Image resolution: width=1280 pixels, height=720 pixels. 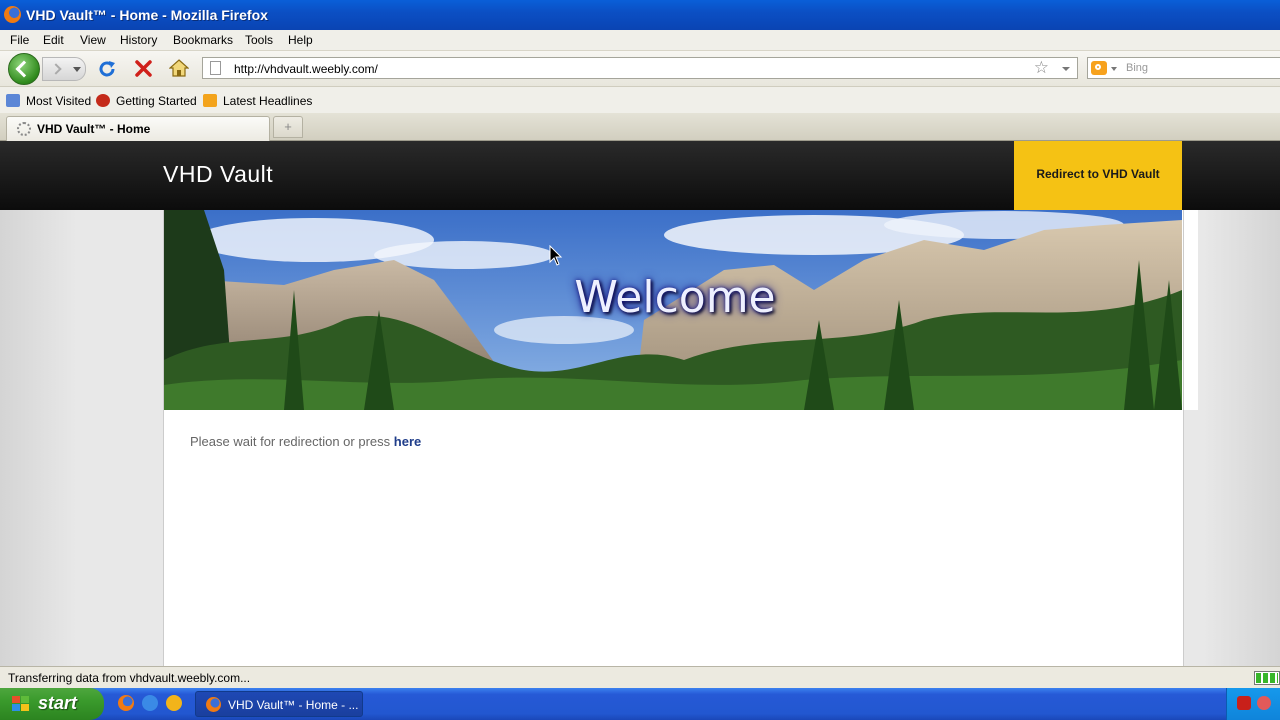 What do you see at coordinates (150, 703) in the screenshot?
I see `ie-quicklaunch-icon` at bounding box center [150, 703].